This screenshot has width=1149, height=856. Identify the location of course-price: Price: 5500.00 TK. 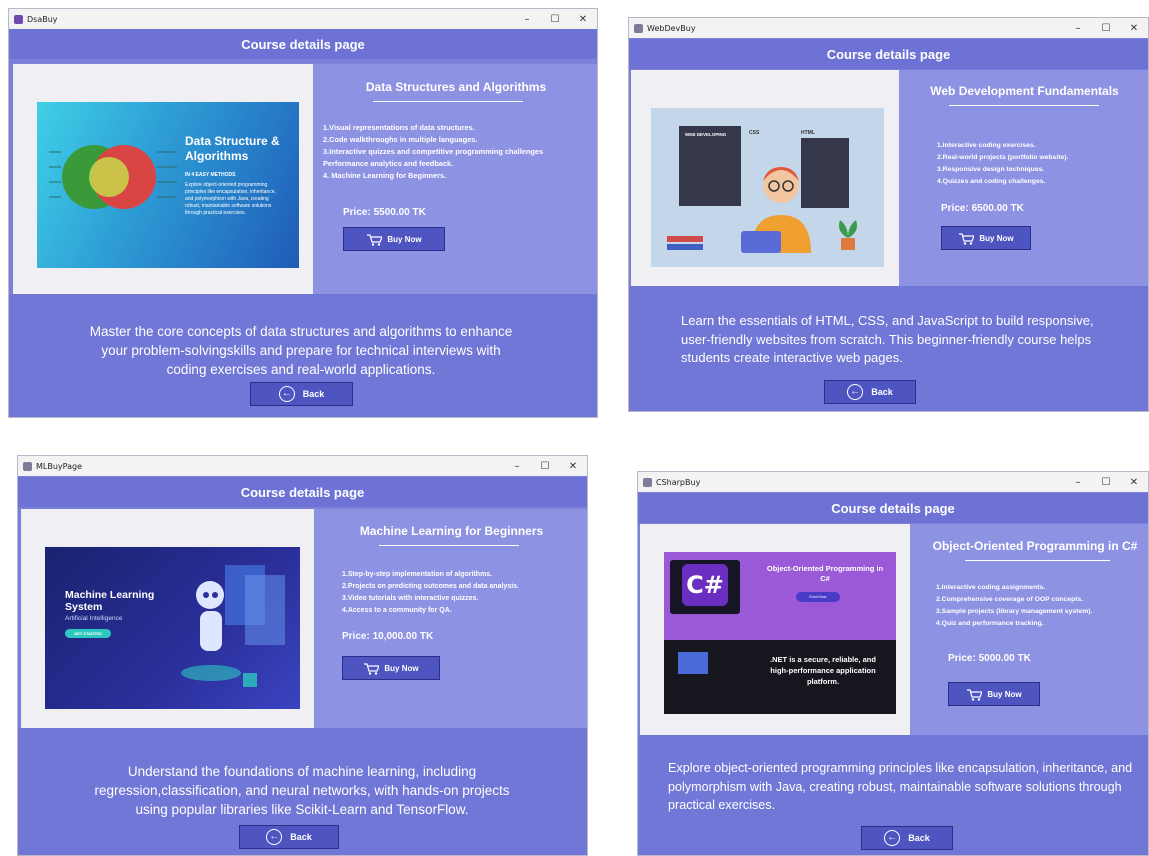
(384, 212).